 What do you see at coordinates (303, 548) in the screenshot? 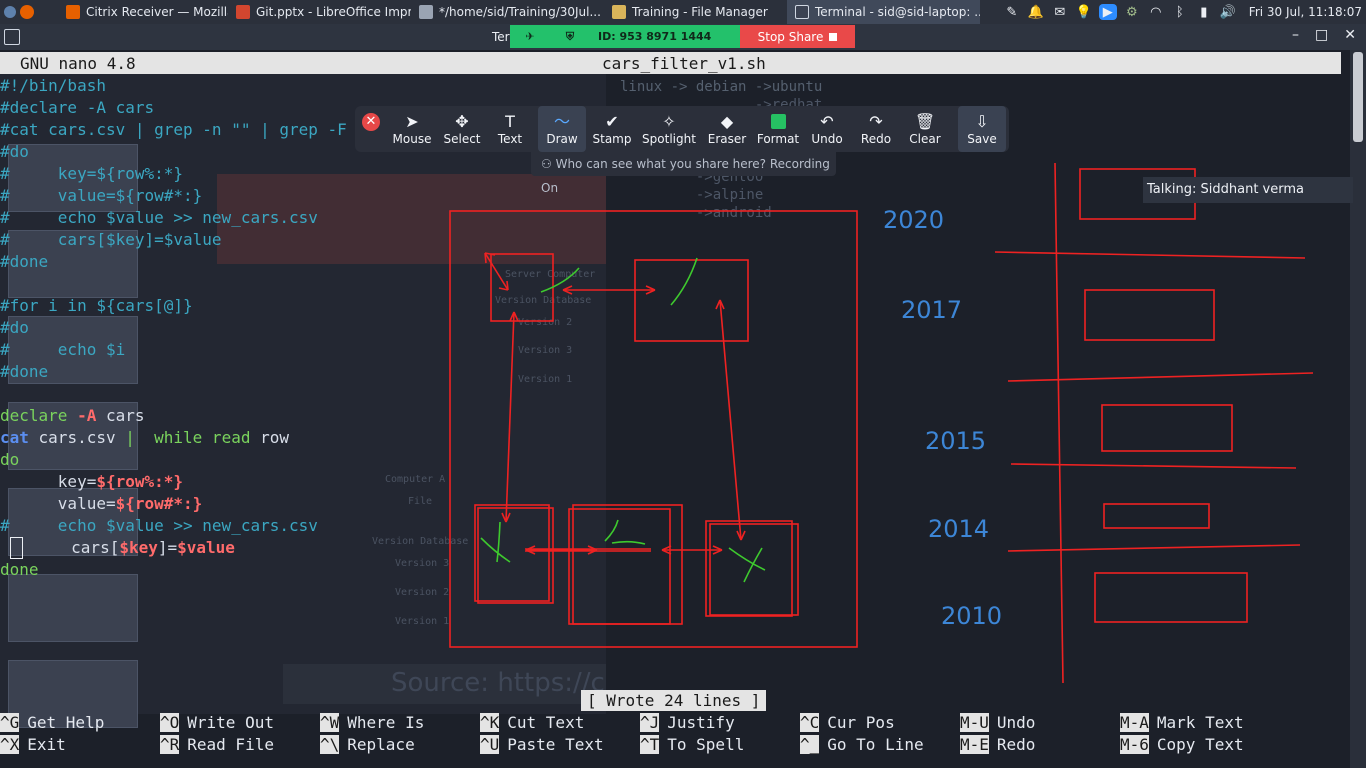
I see `code-line: cars[$key]=$value` at bounding box center [303, 548].